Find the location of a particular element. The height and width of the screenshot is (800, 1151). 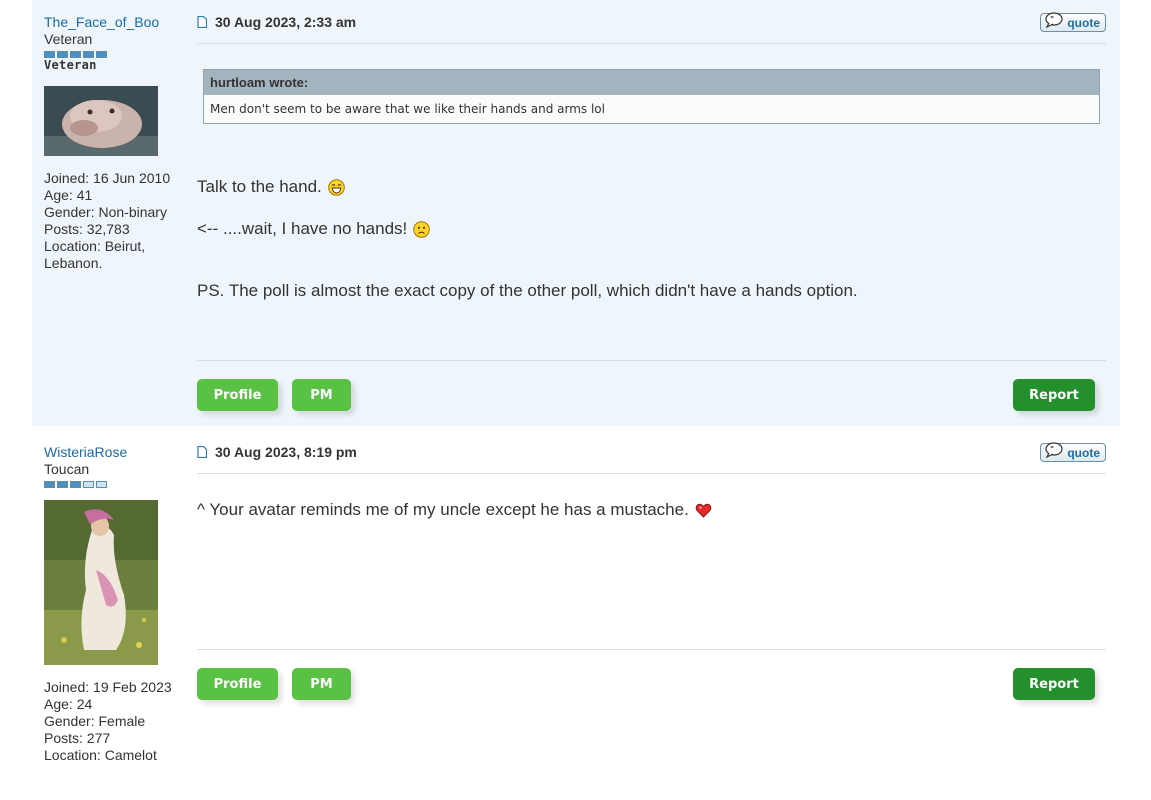

heart-icon is located at coordinates (703, 510).